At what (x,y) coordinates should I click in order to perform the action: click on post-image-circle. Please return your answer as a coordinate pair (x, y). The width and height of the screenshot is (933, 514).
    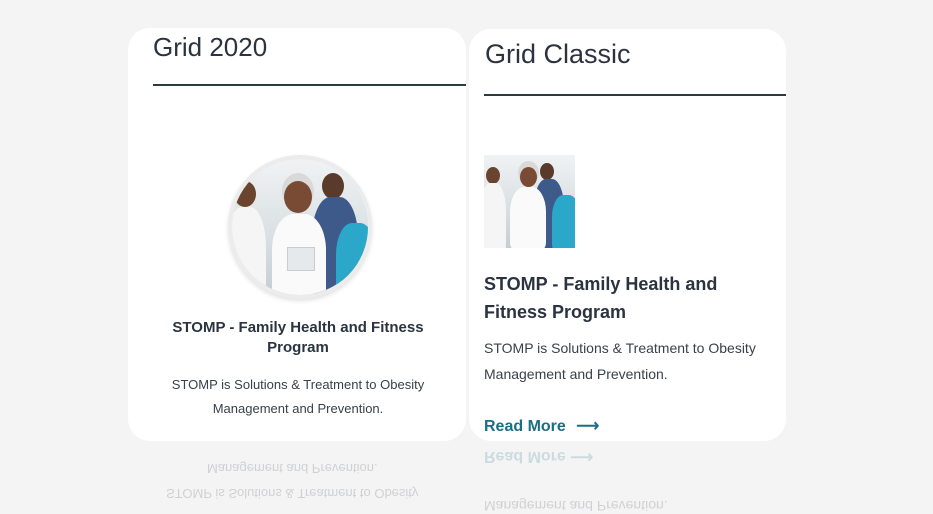
    Looking at the image, I should click on (300, 227).